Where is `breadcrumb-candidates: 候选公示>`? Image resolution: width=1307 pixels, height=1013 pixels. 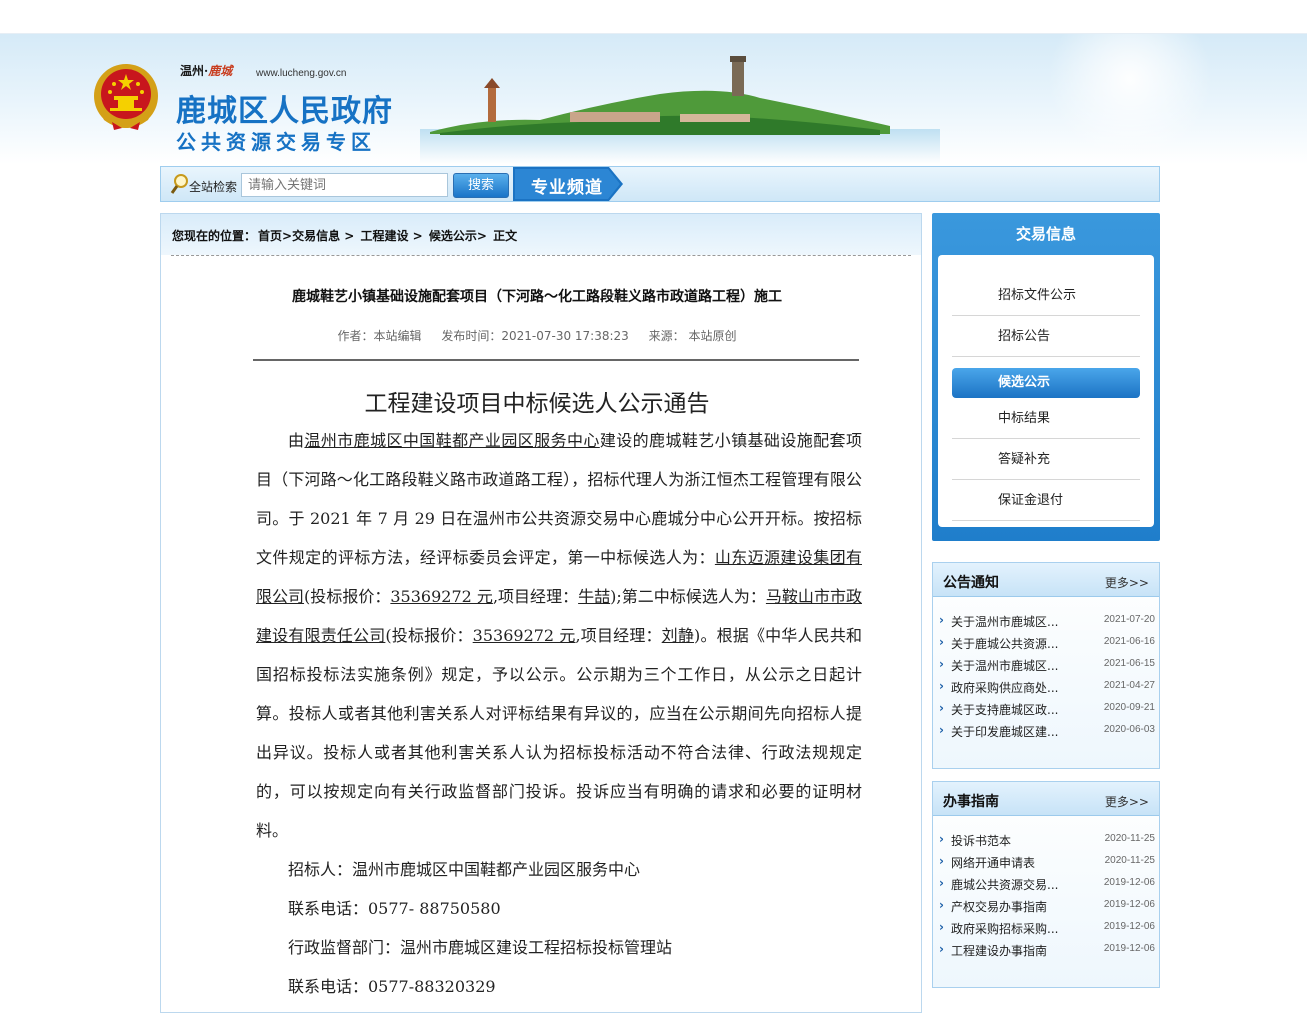 breadcrumb-candidates: 候选公示> is located at coordinates (458, 236).